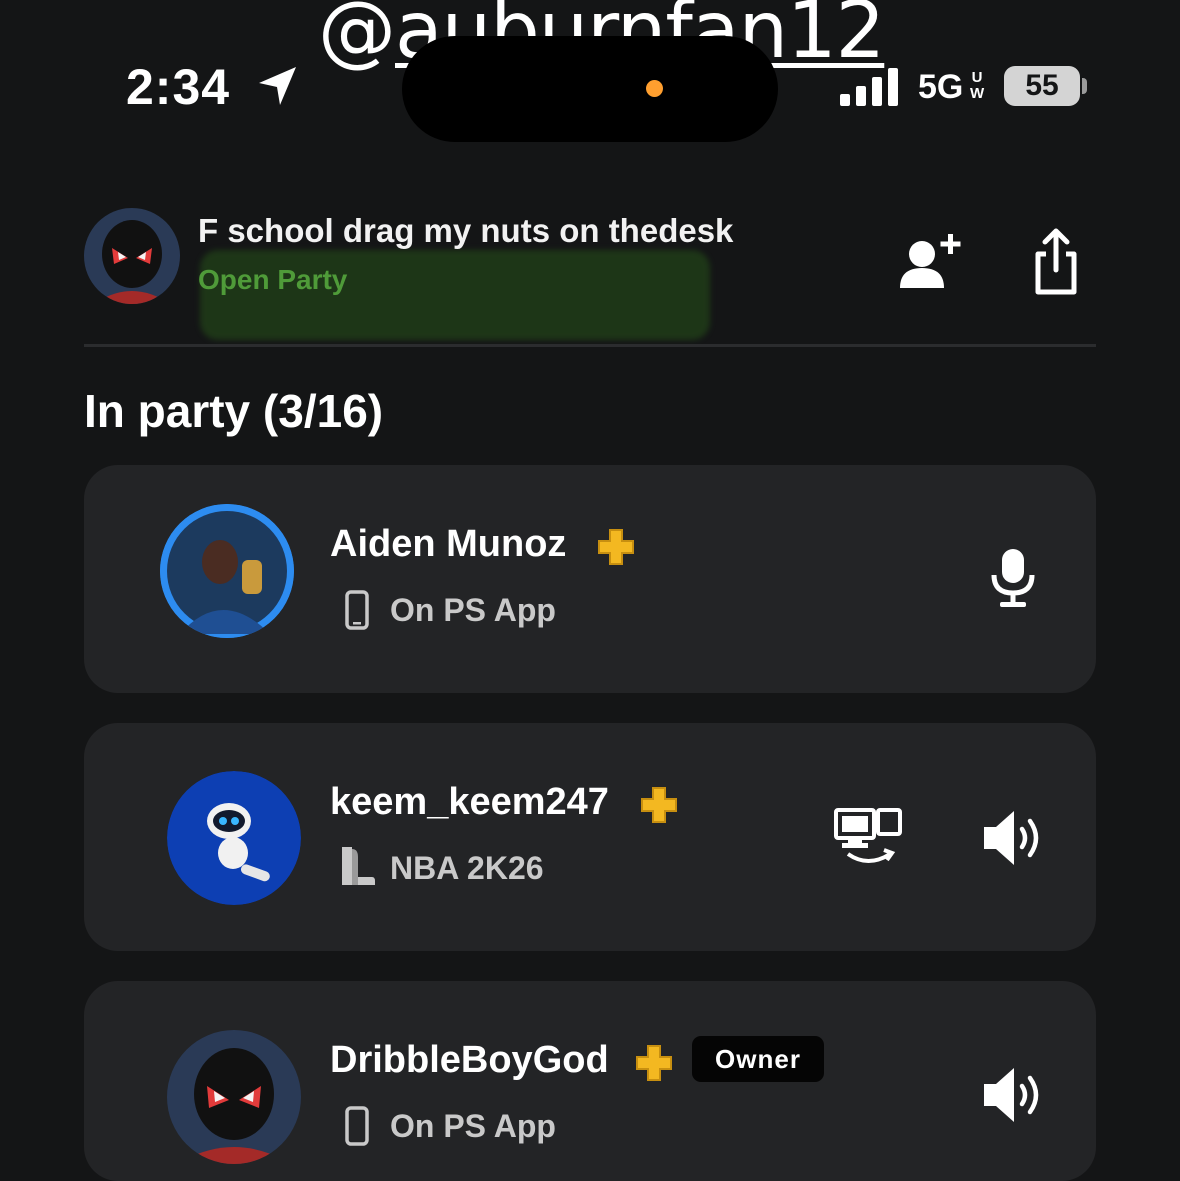 Image resolution: width=1180 pixels, height=1181 pixels. Describe the element at coordinates (466, 230) in the screenshot. I see `party-name: F school drag my nuts on thedesk` at that location.